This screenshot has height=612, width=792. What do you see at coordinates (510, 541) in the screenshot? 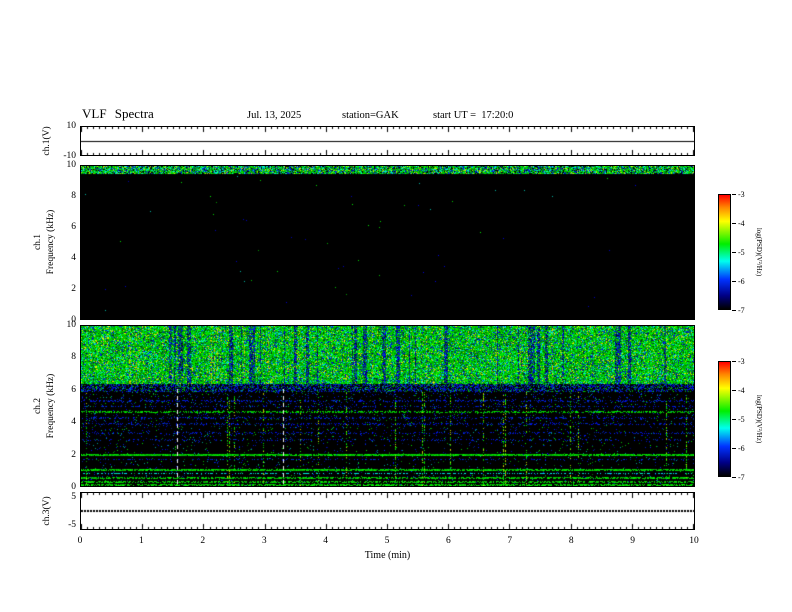
I see `x-tick-label: 7` at bounding box center [510, 541].